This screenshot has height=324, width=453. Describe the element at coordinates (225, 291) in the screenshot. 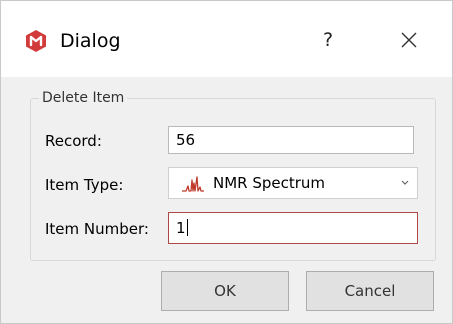

I see `ok-button: OK` at that location.